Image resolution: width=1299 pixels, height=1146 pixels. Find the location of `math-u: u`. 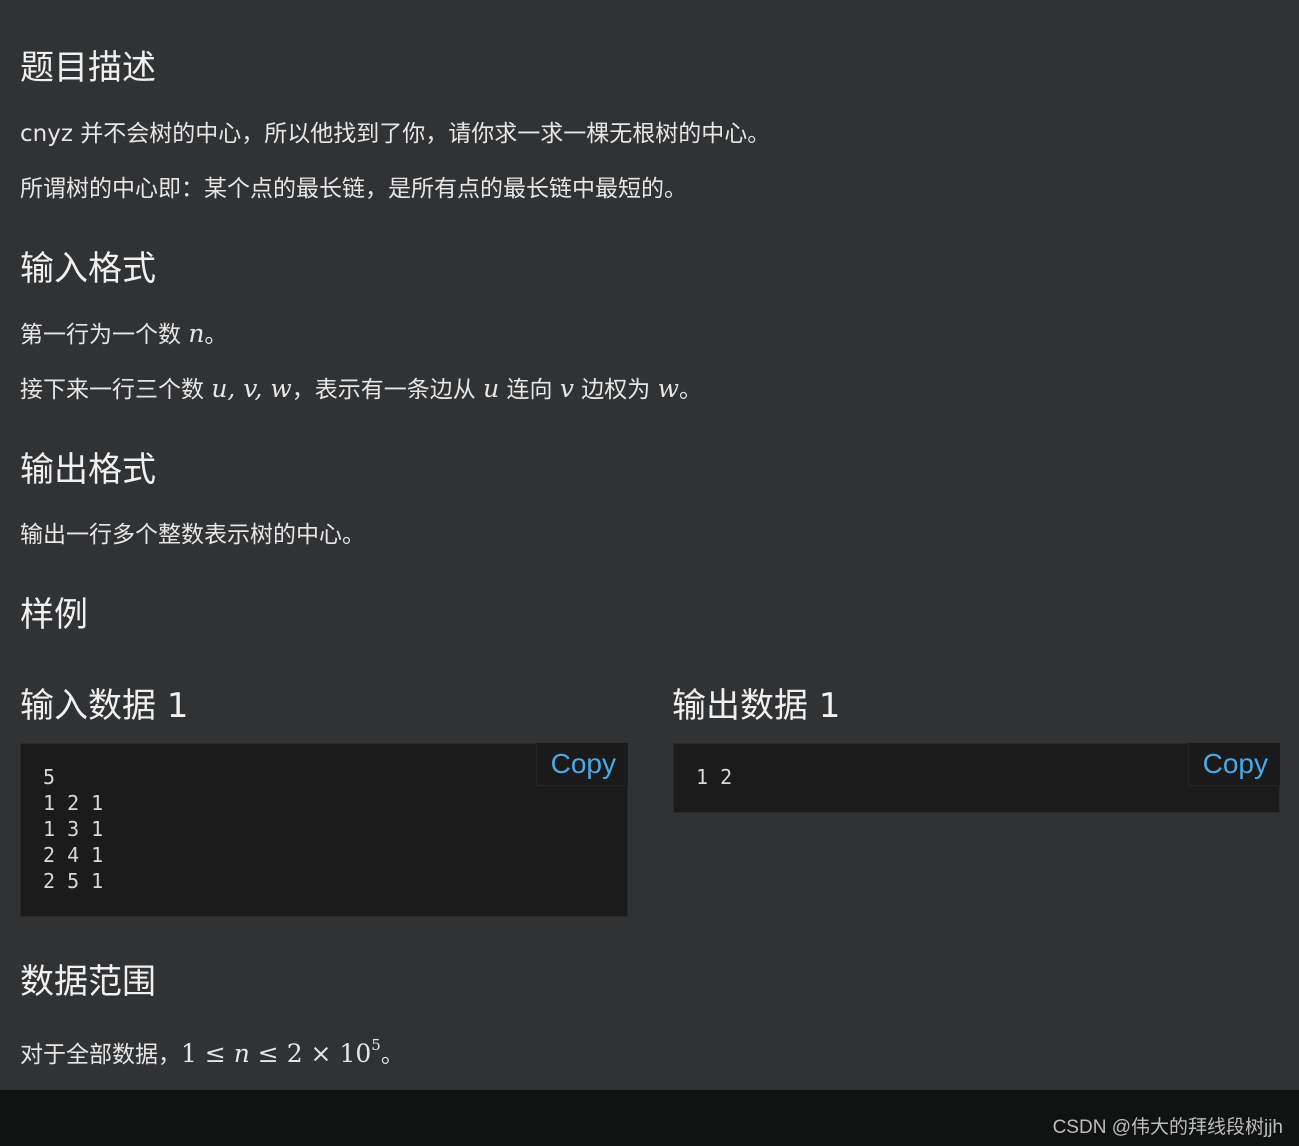

math-u: u is located at coordinates (491, 388).